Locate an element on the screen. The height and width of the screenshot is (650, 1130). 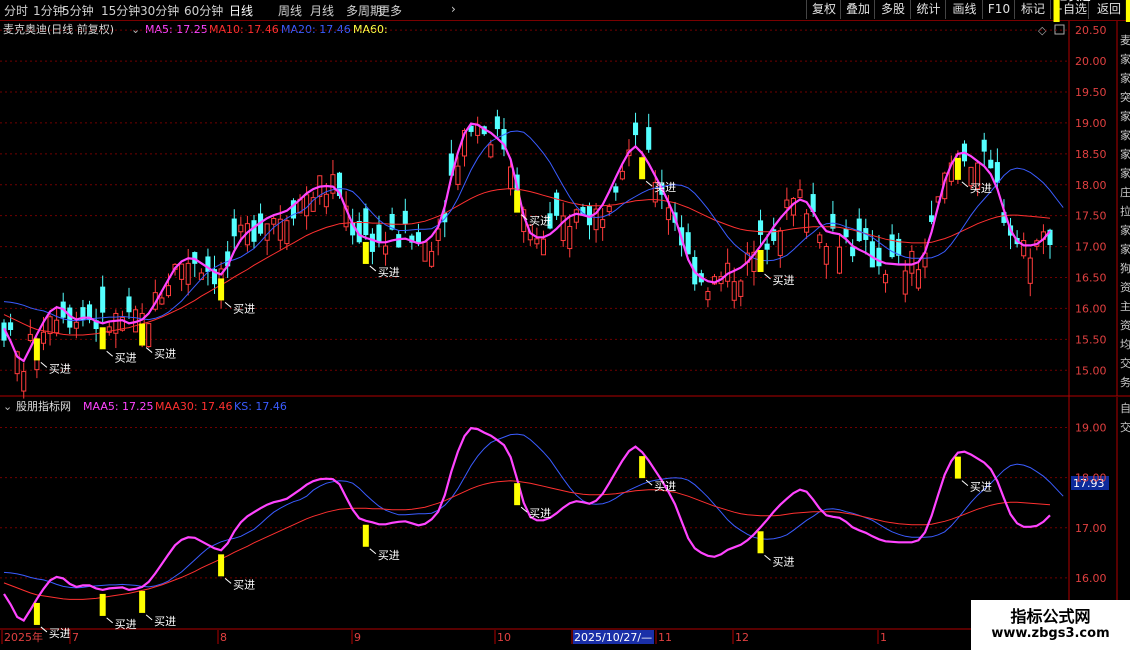
date-label: 11 is located at coordinates (665, 637).